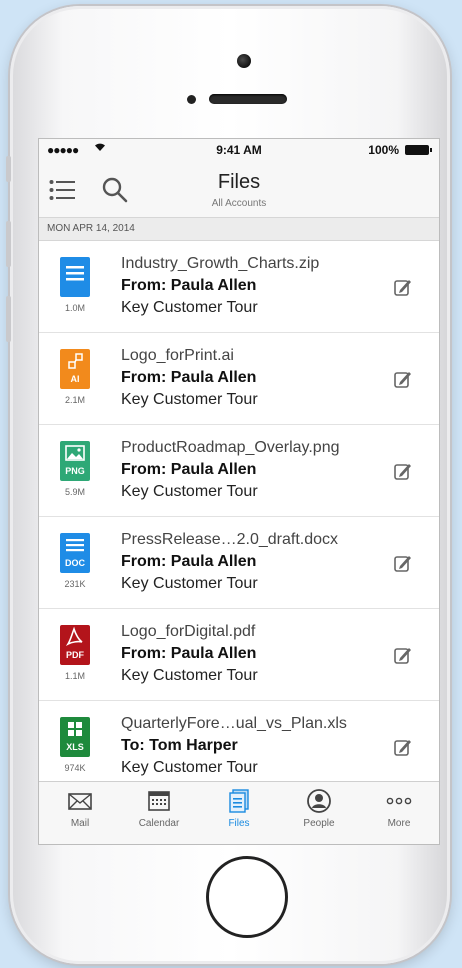 This screenshot has width=462, height=968. Describe the element at coordinates (179, 745) in the screenshot. I see `file-sender: To: Tom Harper` at that location.